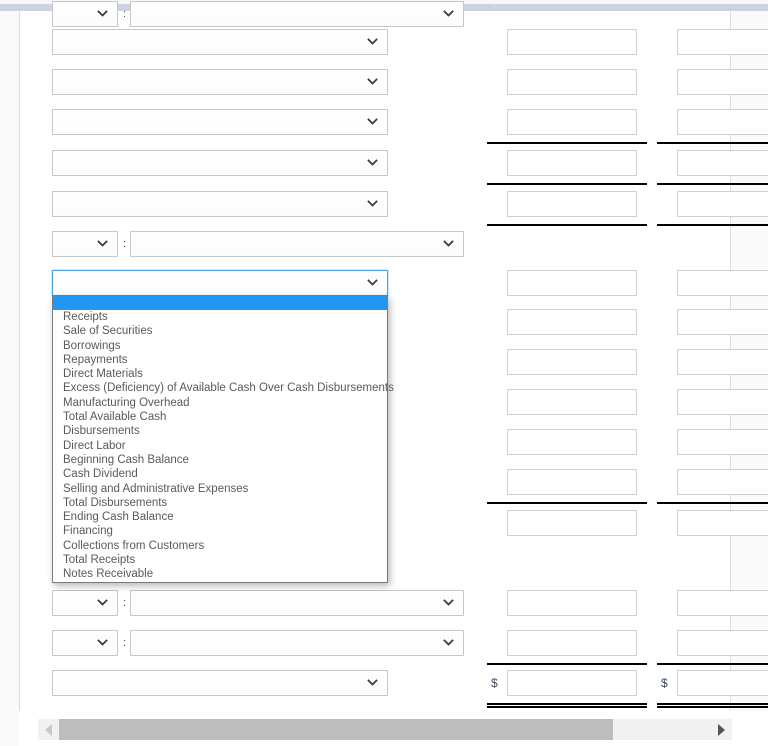  Describe the element at coordinates (220, 503) in the screenshot. I see `dropdown-option: Total Disbursements` at that location.